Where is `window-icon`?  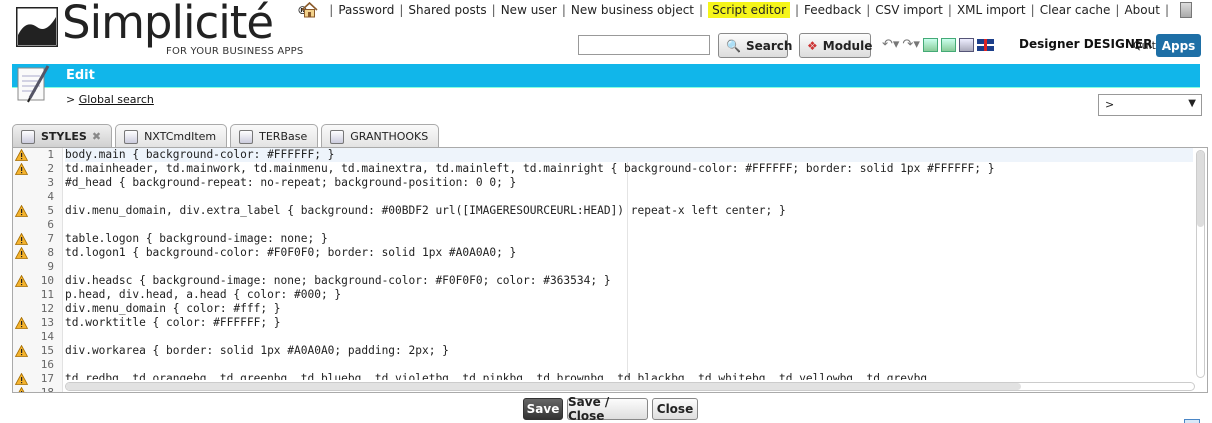 window-icon is located at coordinates (1192, 421).